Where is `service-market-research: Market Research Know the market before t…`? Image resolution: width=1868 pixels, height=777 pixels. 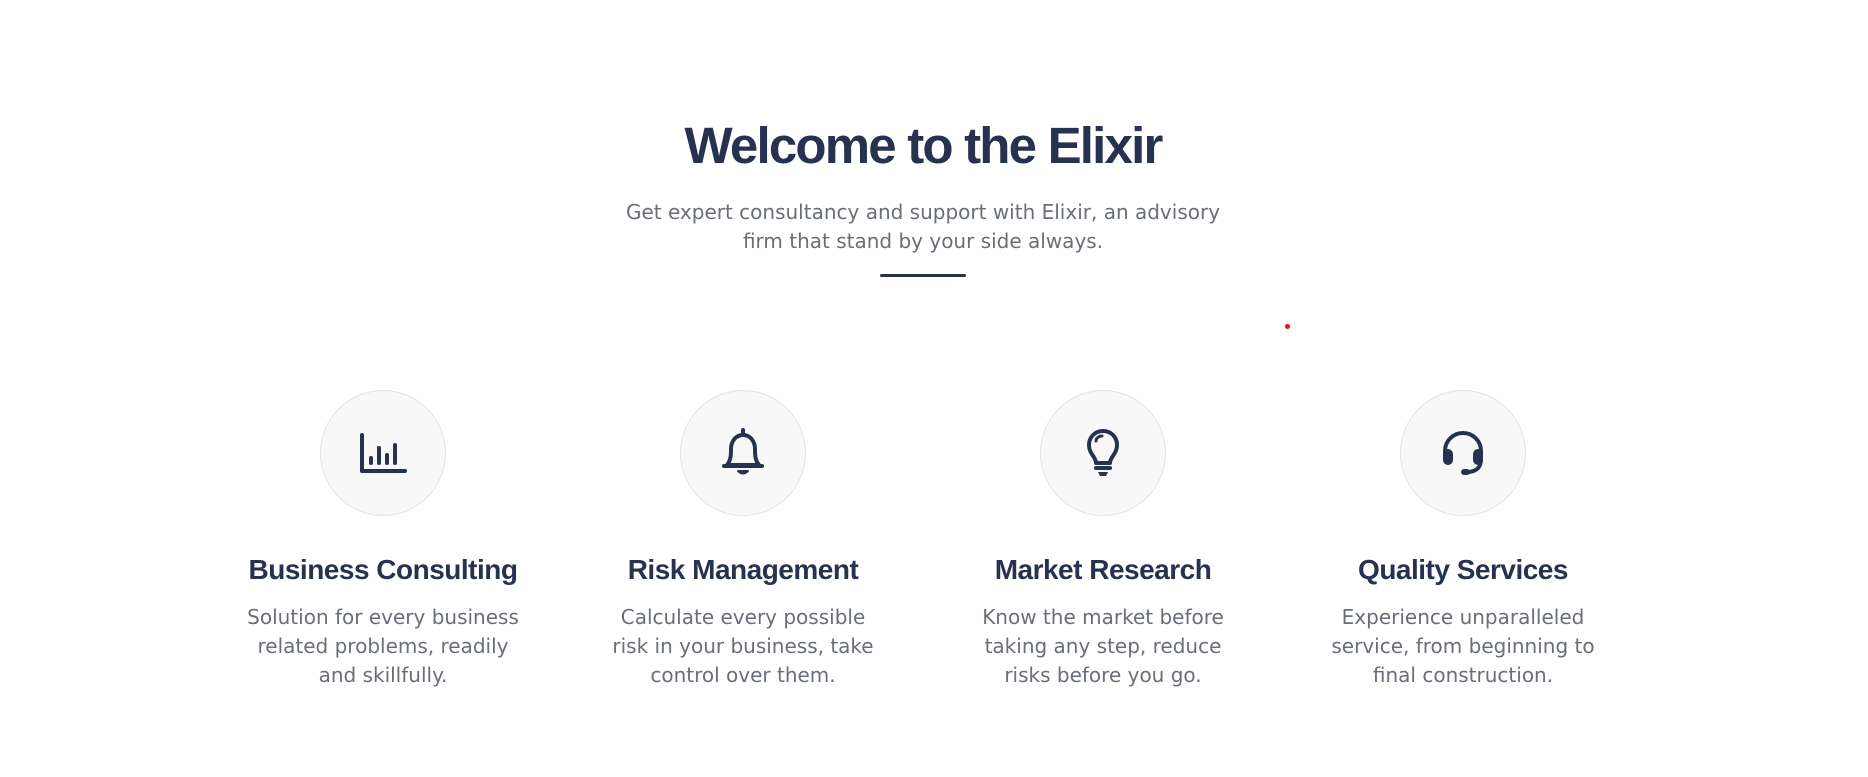 service-market-research: Market Research Know the market before t… is located at coordinates (1103, 540).